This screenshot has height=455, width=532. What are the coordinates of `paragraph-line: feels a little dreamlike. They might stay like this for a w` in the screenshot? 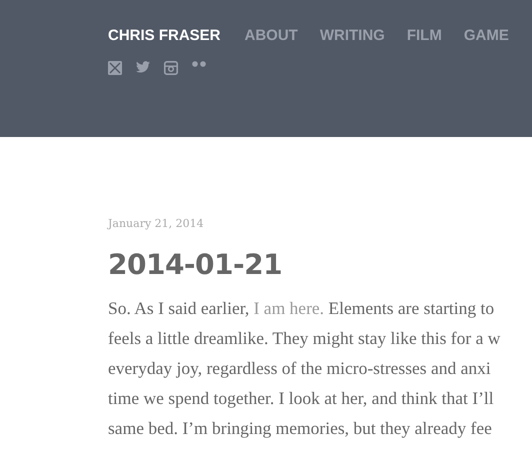 It's located at (304, 338).